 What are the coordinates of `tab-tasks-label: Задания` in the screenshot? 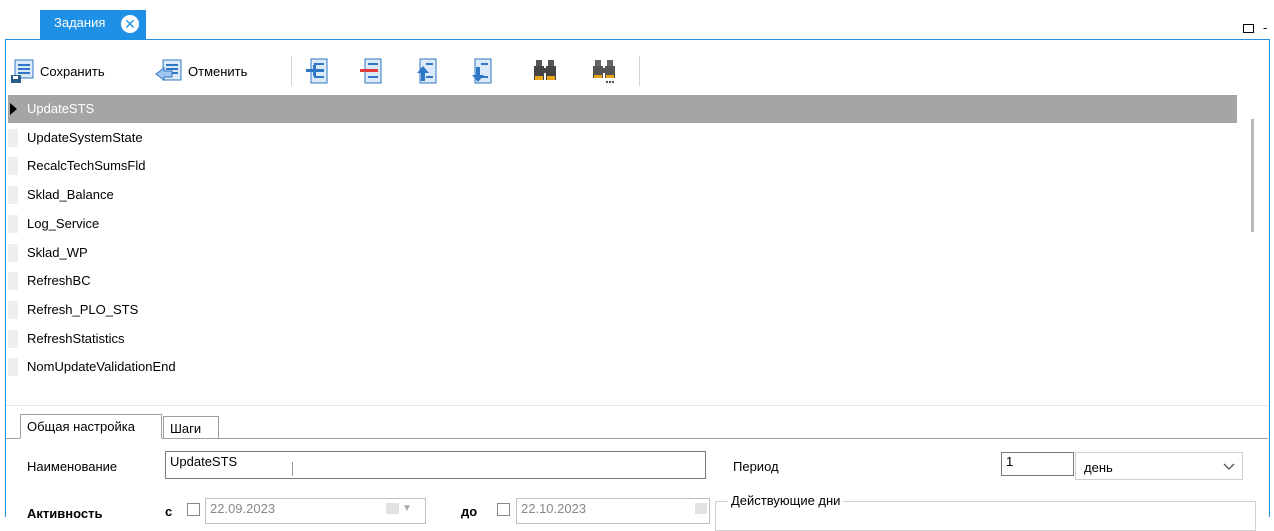 It's located at (80, 22).